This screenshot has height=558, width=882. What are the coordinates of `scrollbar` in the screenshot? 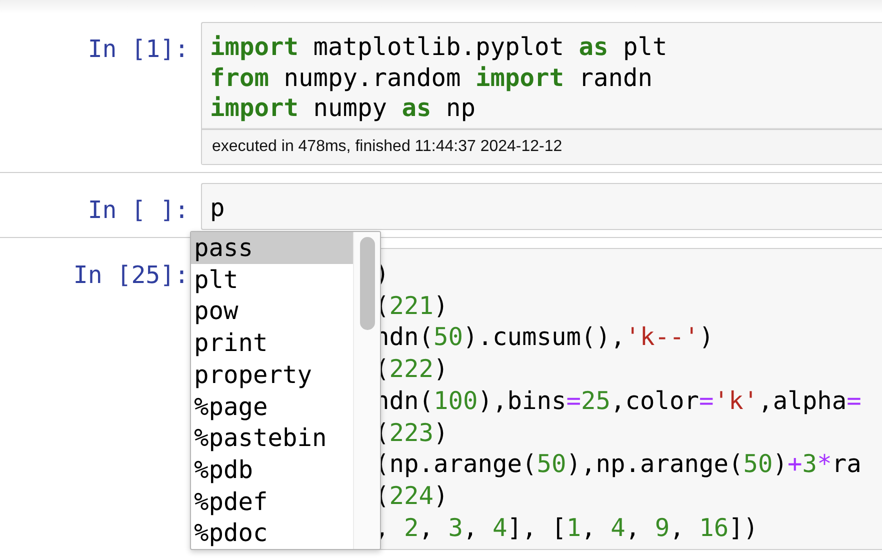 It's located at (366, 390).